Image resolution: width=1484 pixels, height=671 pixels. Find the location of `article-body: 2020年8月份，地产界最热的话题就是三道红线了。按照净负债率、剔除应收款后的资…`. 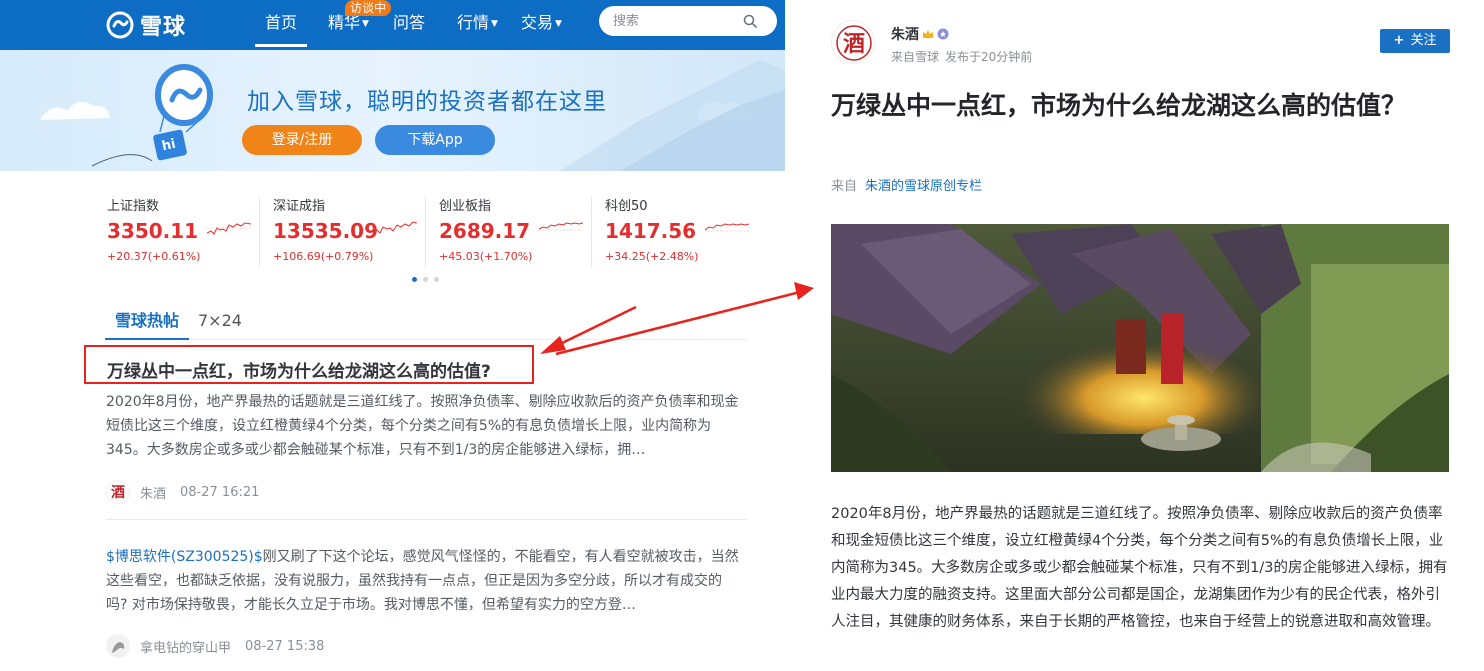

article-body: 2020年8月份，地产界最热的话题就是三道红线了。按照净负债率、剔除应收款后的资… is located at coordinates (1139, 568).